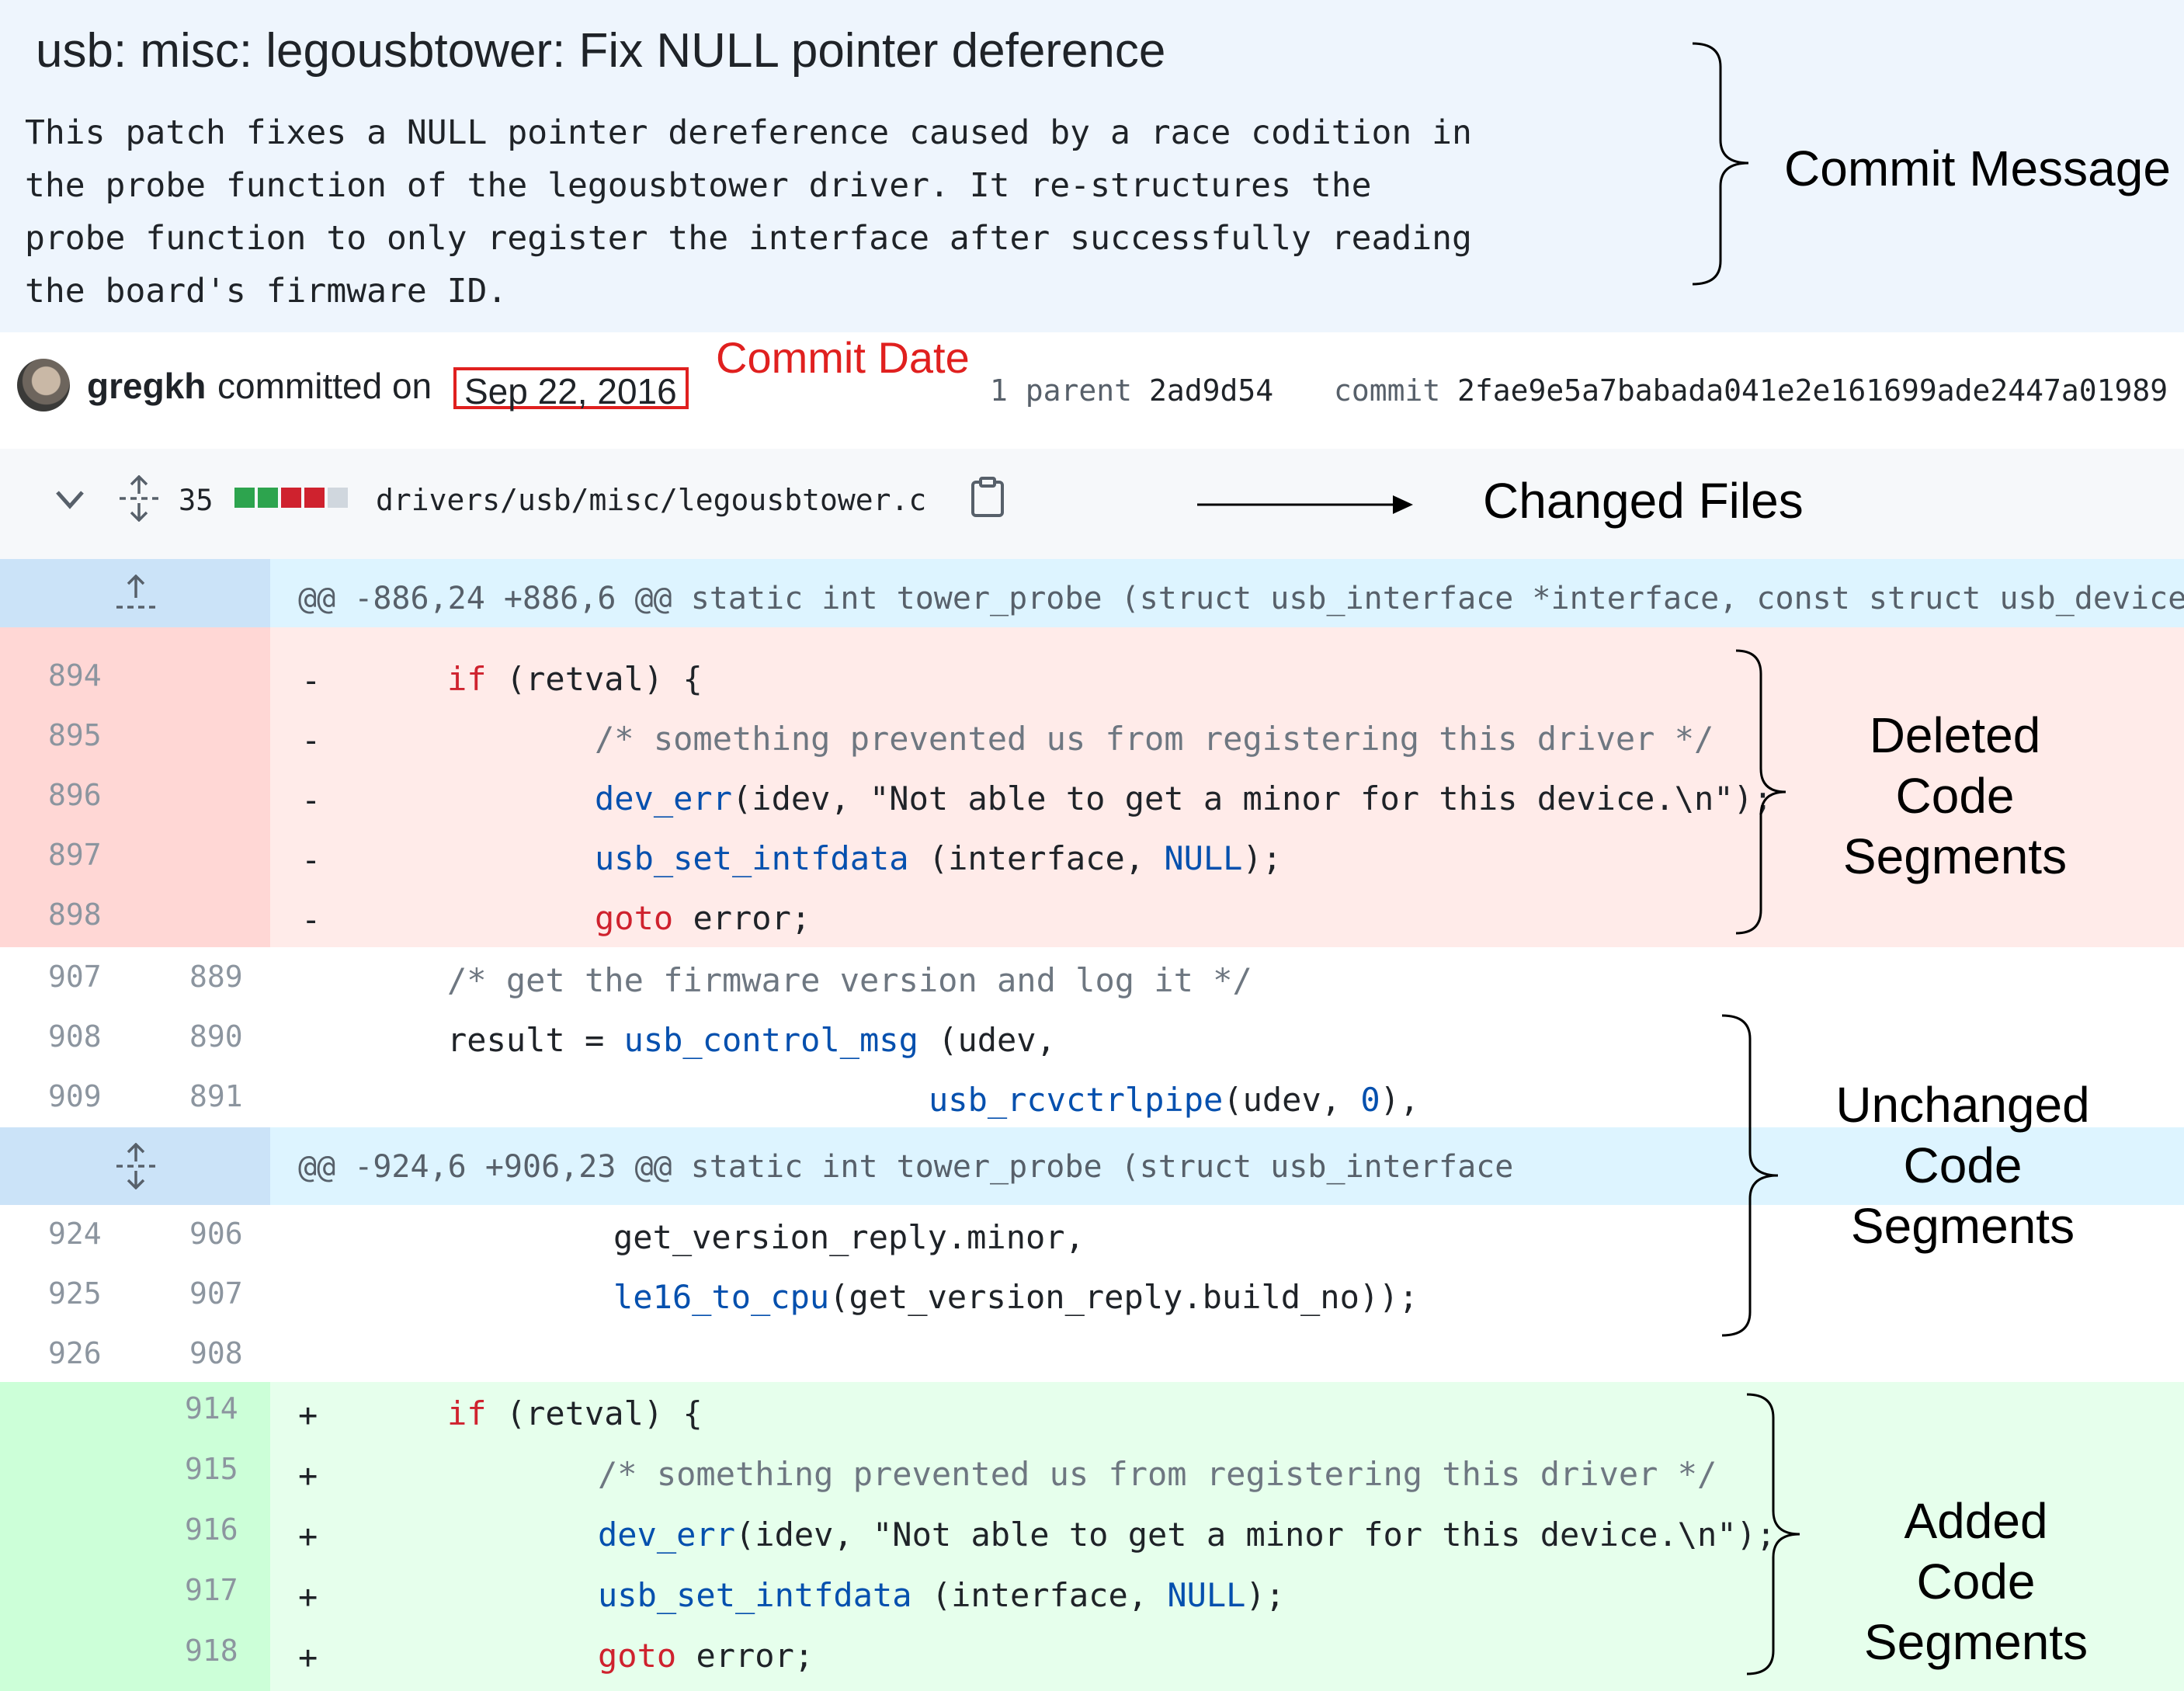 The height and width of the screenshot is (1691, 2184). Describe the element at coordinates (75, 735) in the screenshot. I see `old-line-number: 895` at that location.